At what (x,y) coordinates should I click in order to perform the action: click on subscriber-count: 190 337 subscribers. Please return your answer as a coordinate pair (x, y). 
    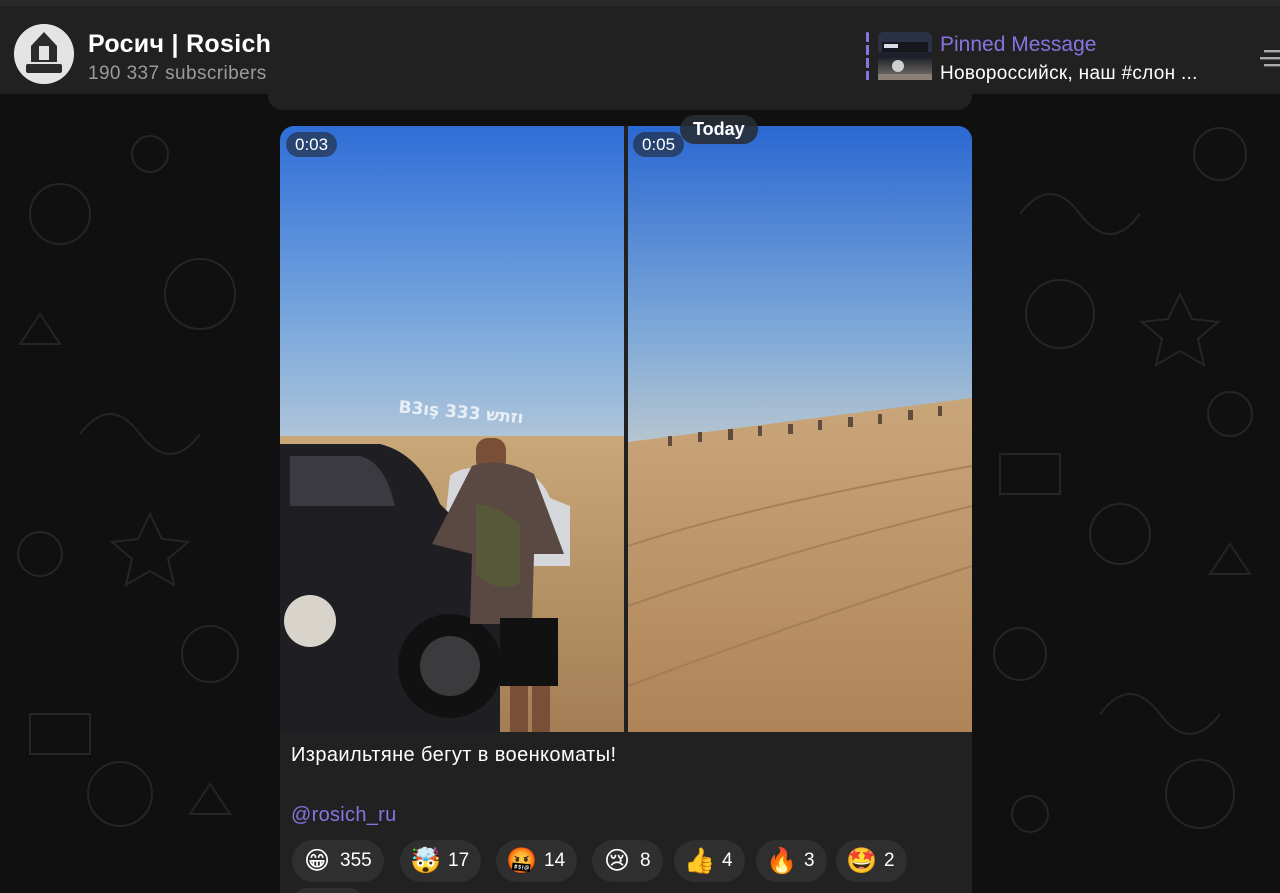
    Looking at the image, I should click on (177, 73).